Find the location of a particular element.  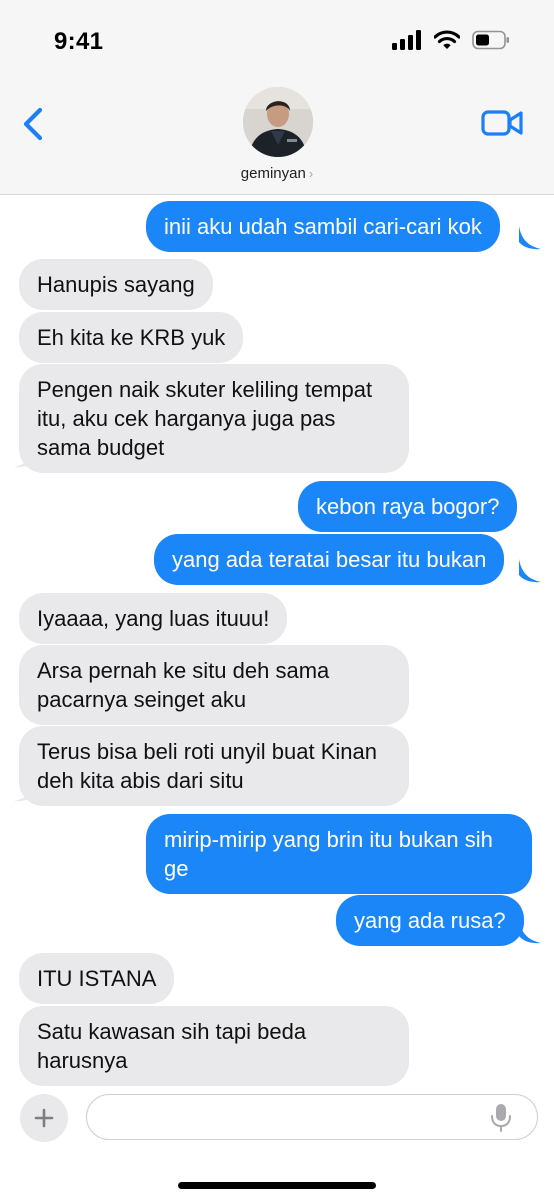

message-bubble-outgoing: yang ada teratai besar itu bukan is located at coordinates (329, 559).